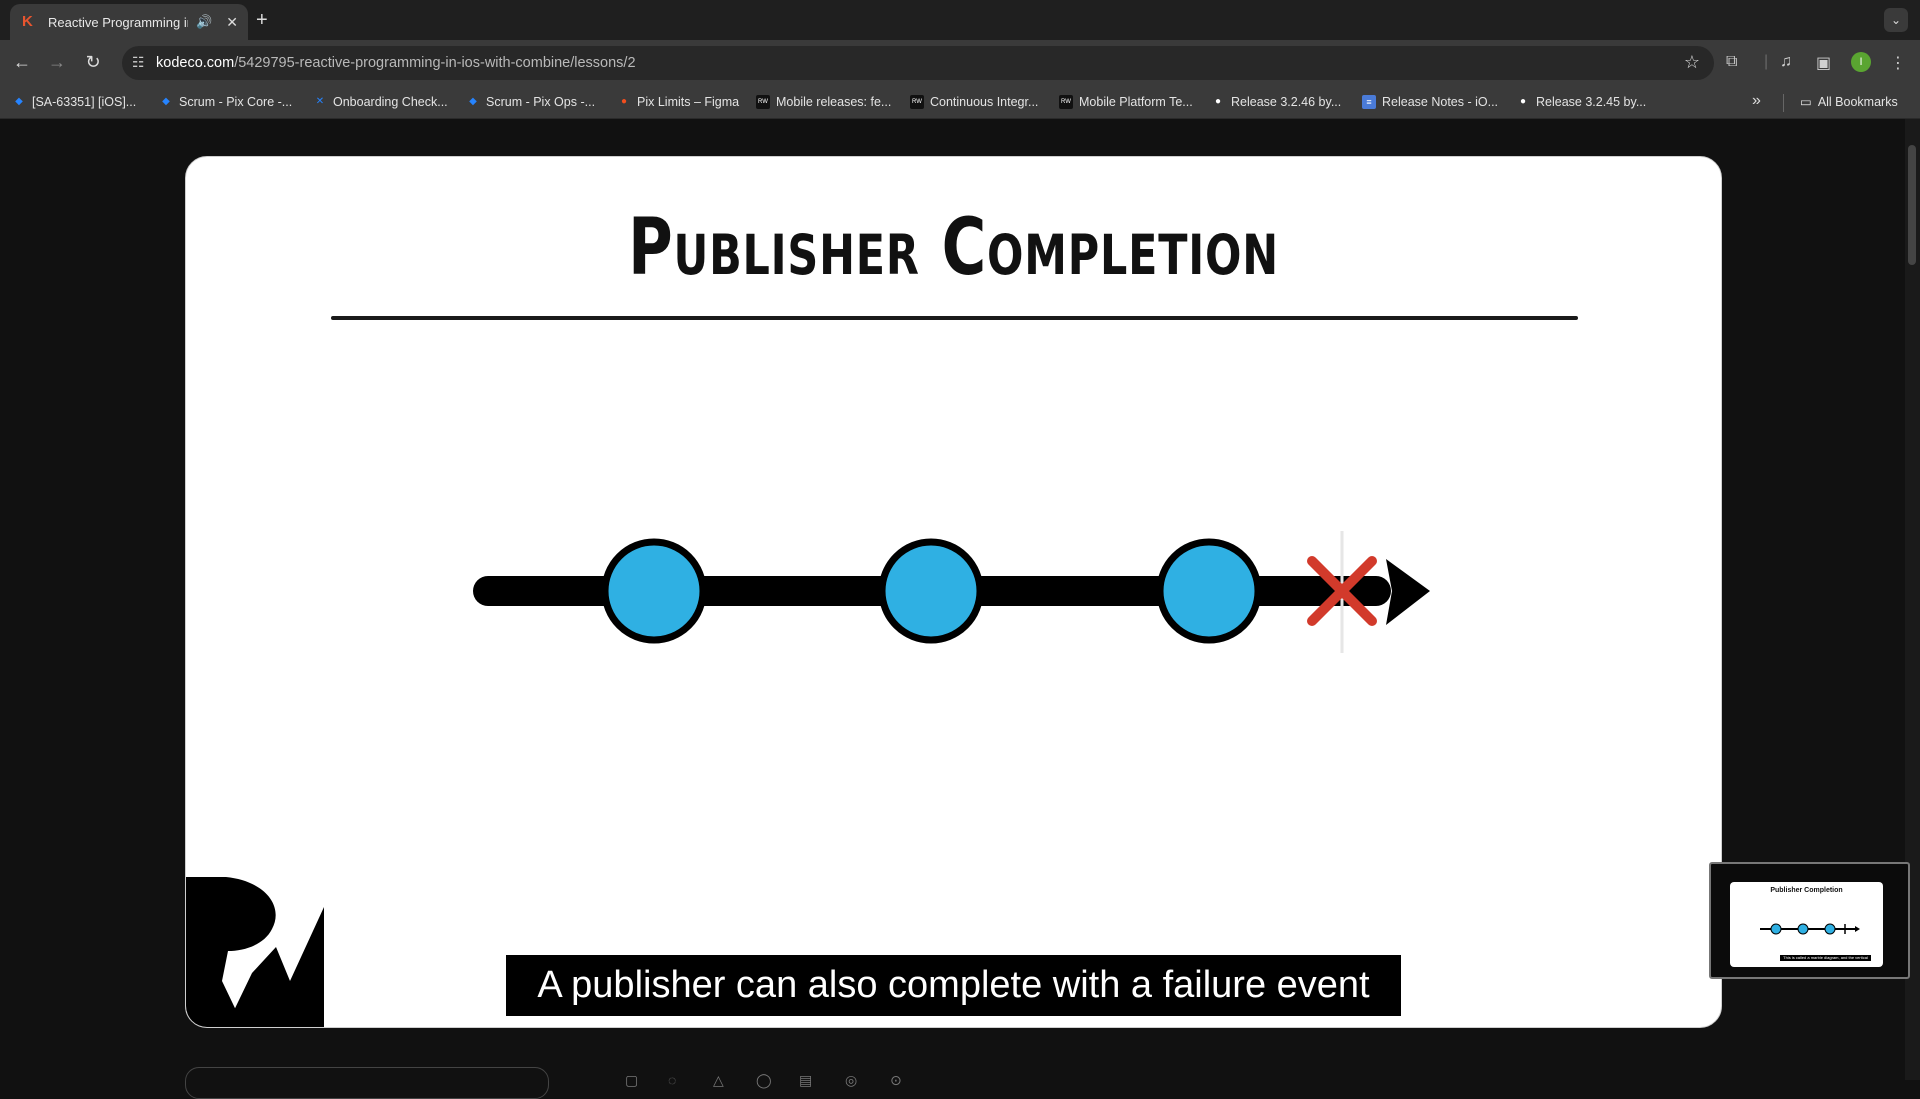 Image resolution: width=1920 pixels, height=1099 pixels. Describe the element at coordinates (1861, 62) in the screenshot. I see `profile-avatar: I` at that location.